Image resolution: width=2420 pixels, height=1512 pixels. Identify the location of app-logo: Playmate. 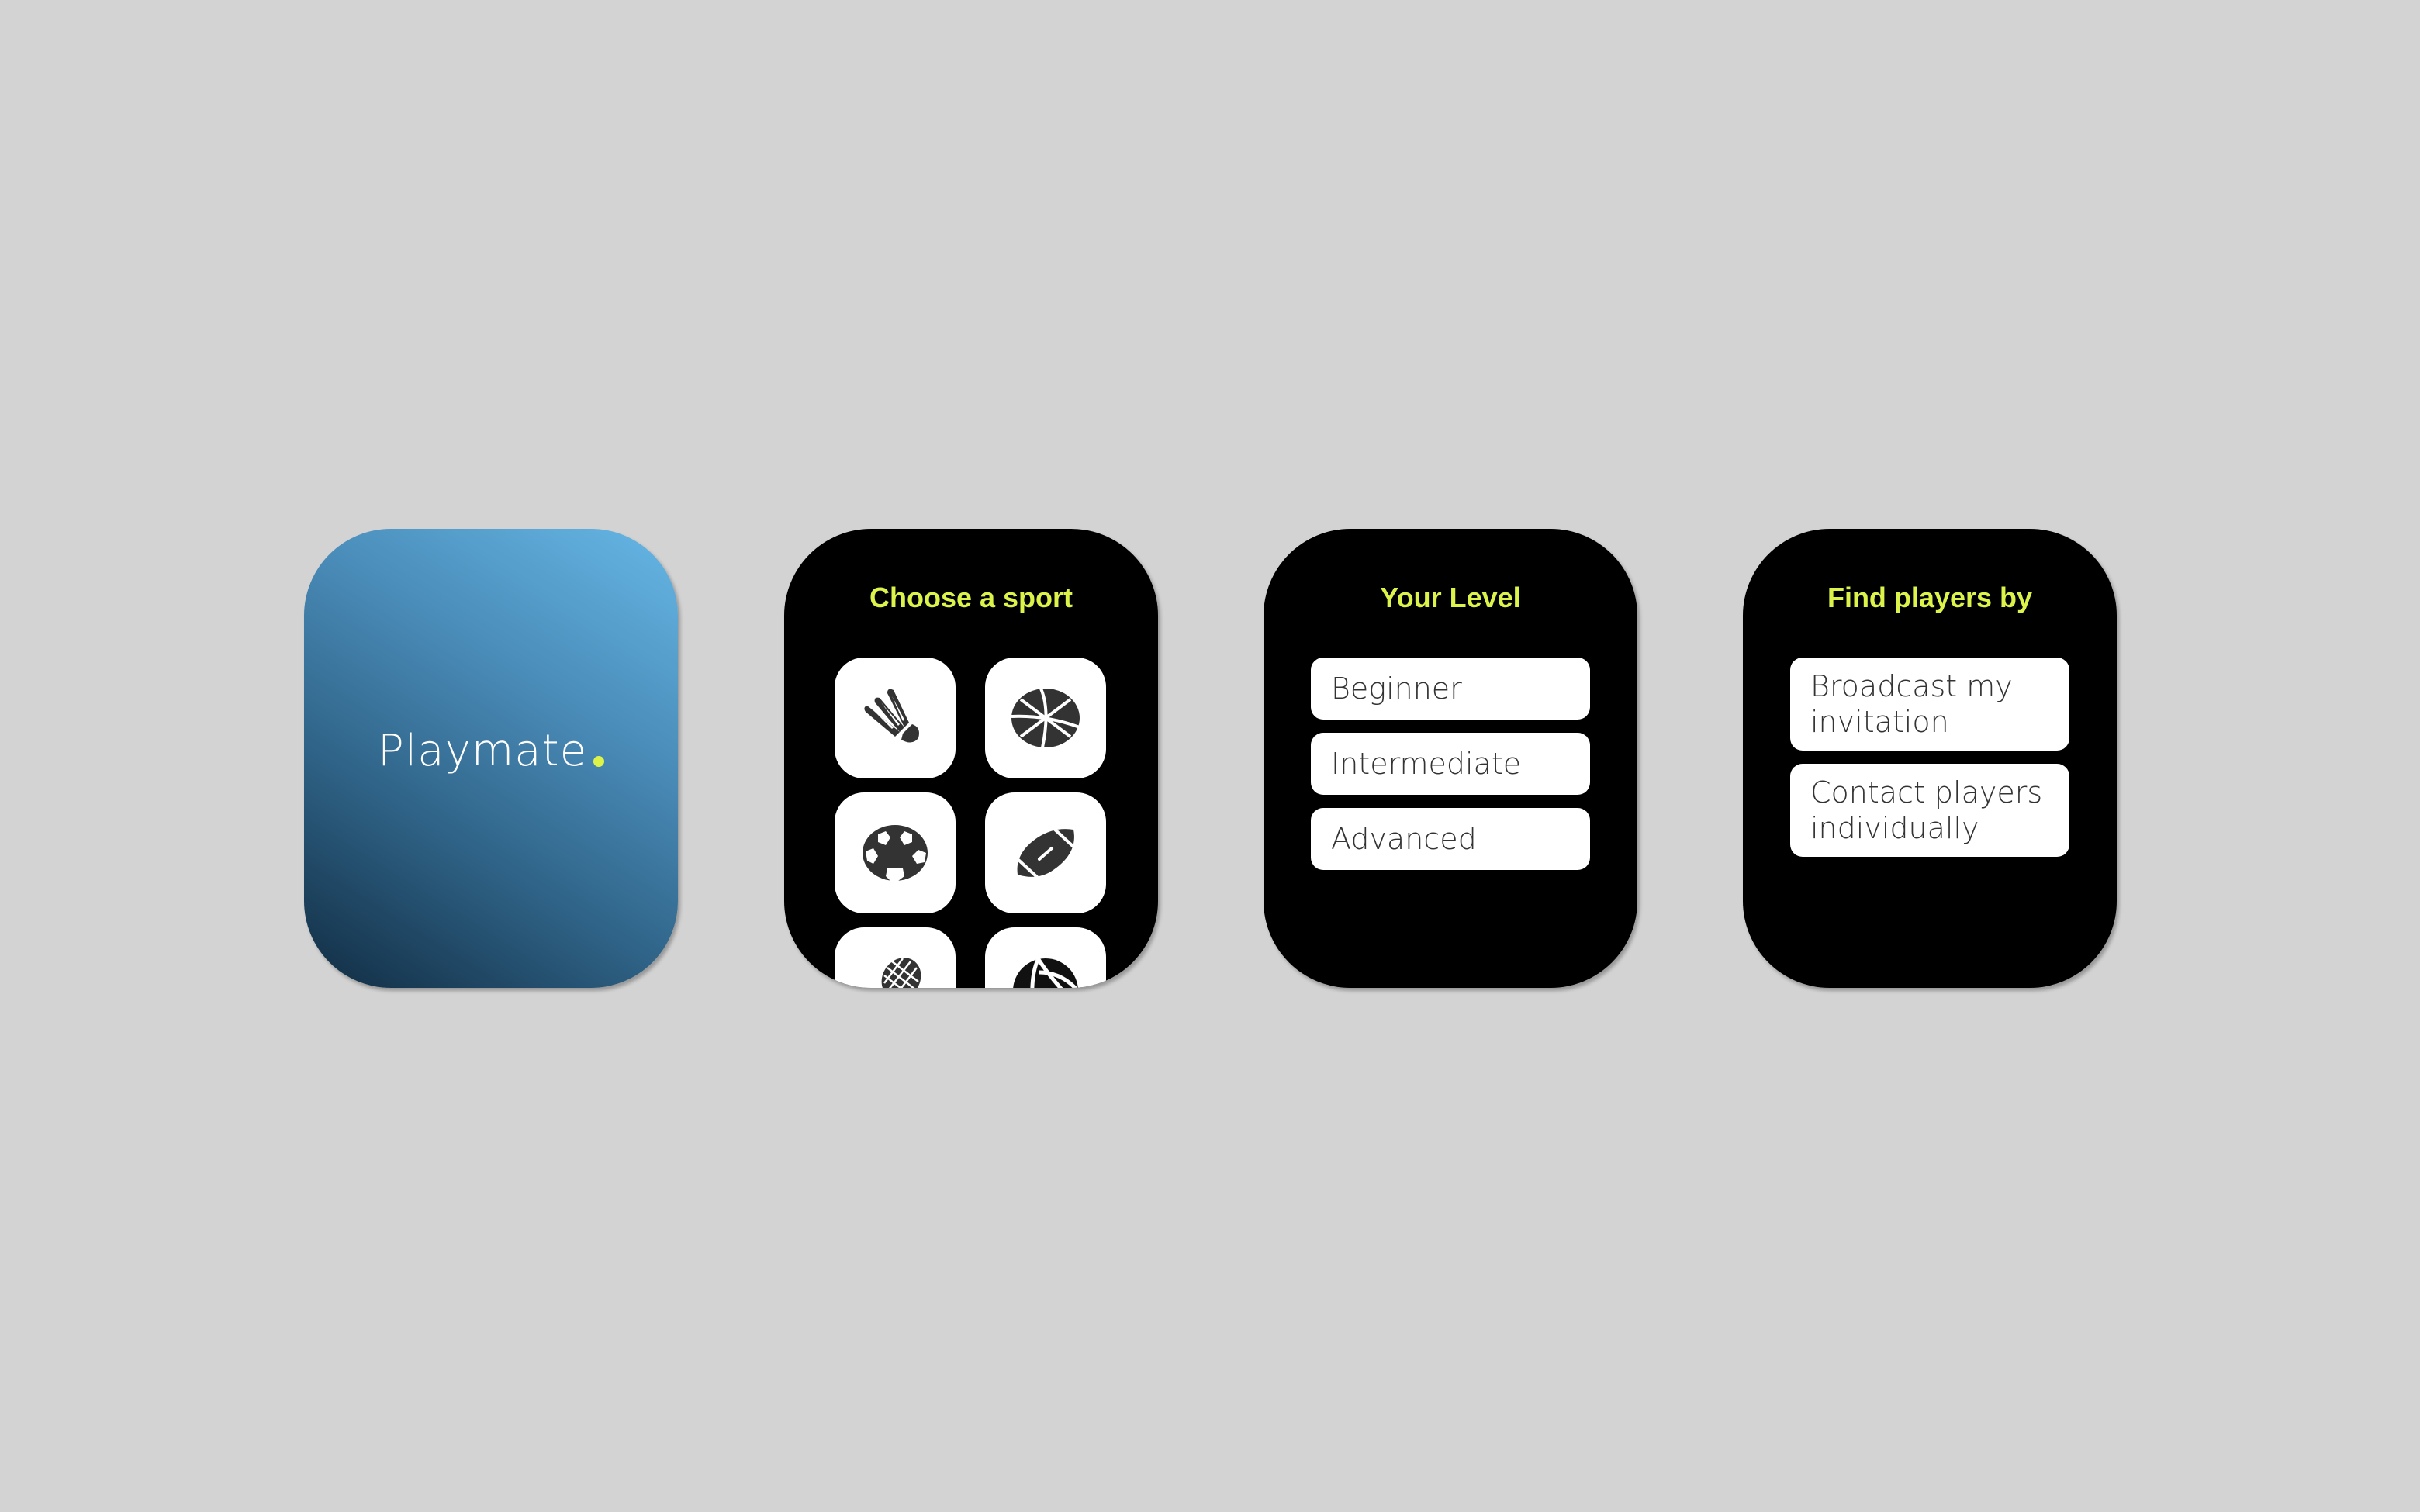
(491, 751).